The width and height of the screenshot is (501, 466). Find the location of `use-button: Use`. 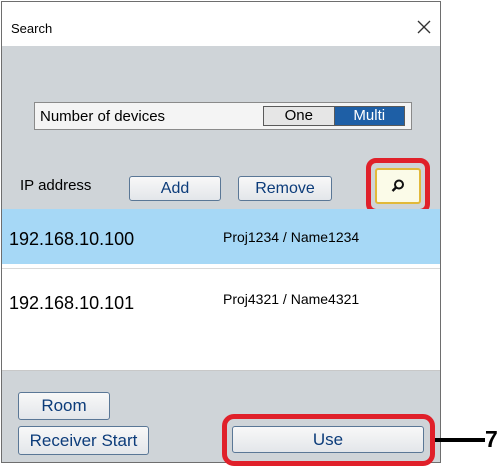

use-button: Use is located at coordinates (328, 439).